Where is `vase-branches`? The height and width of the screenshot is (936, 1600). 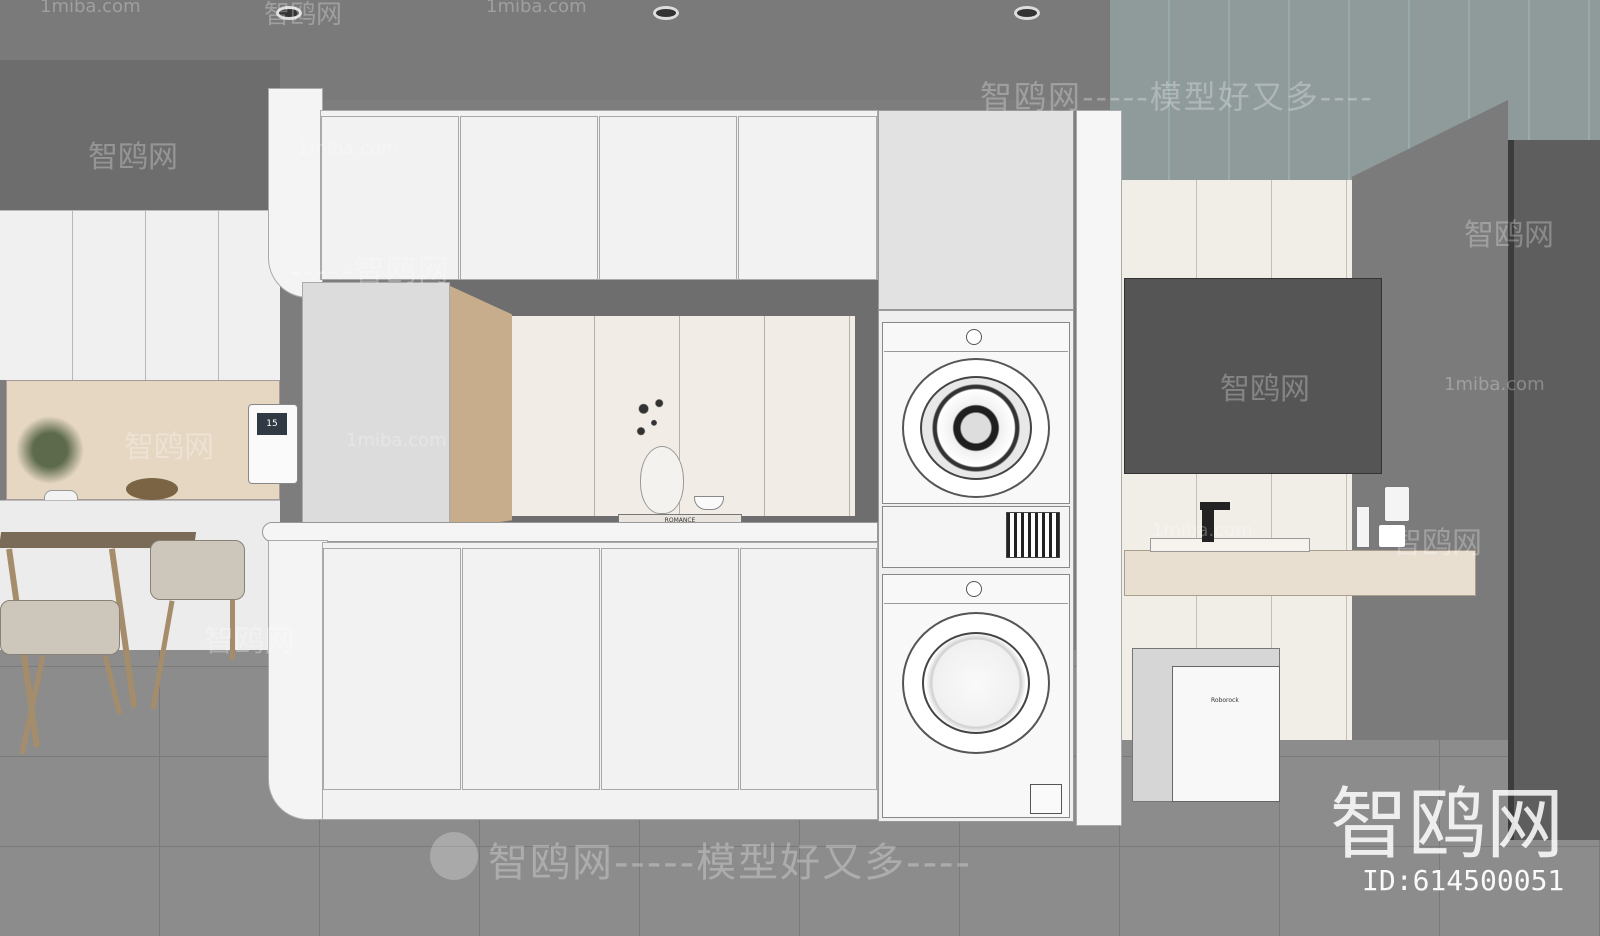
vase-branches is located at coordinates (654, 420).